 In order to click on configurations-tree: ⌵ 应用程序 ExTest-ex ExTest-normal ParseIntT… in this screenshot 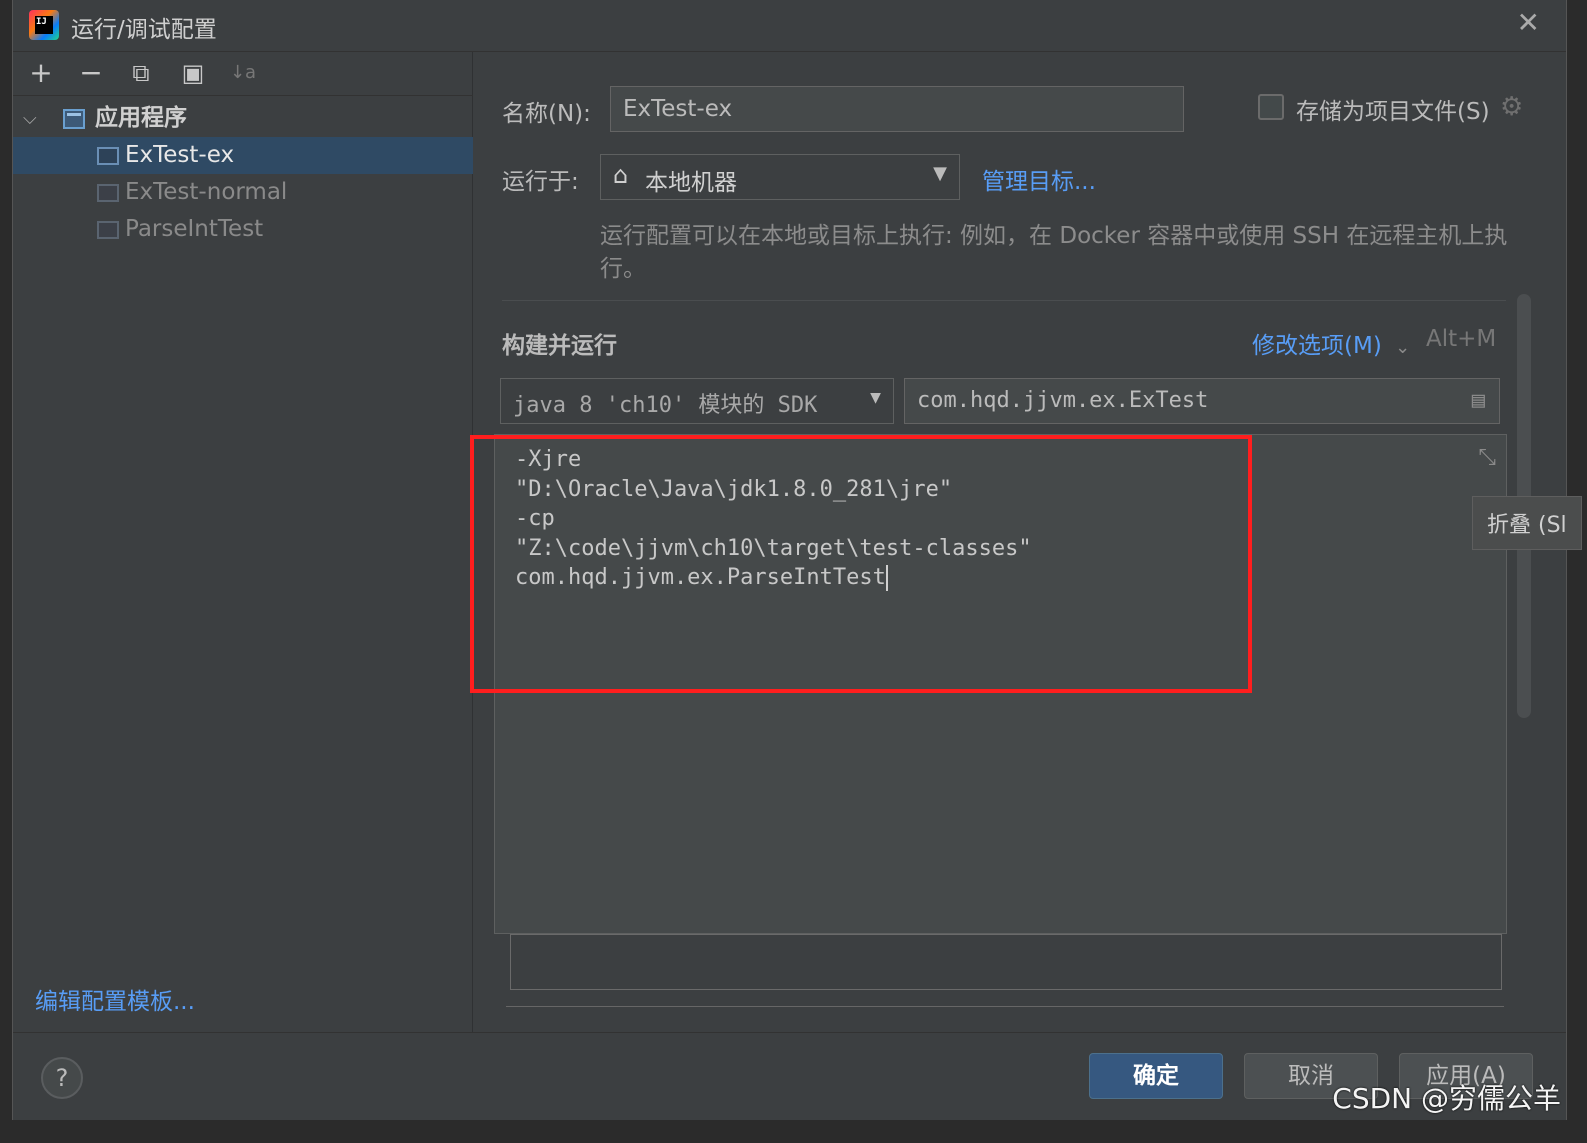, I will do `click(243, 174)`.